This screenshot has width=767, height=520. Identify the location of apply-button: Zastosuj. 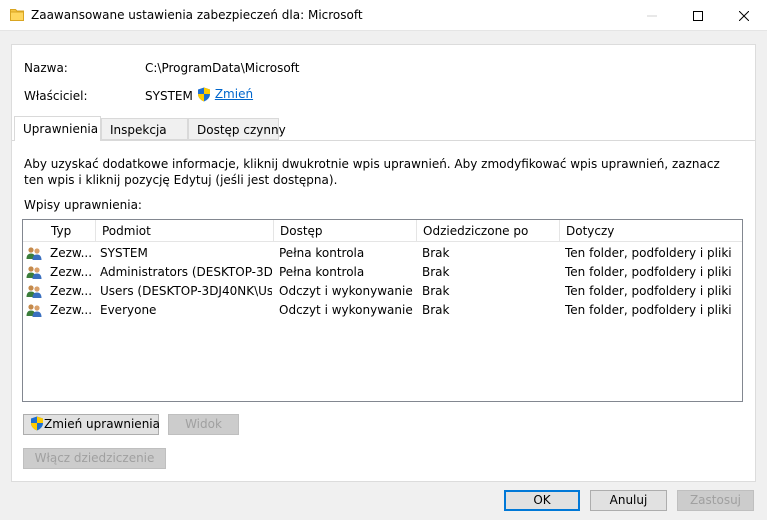
(715, 500).